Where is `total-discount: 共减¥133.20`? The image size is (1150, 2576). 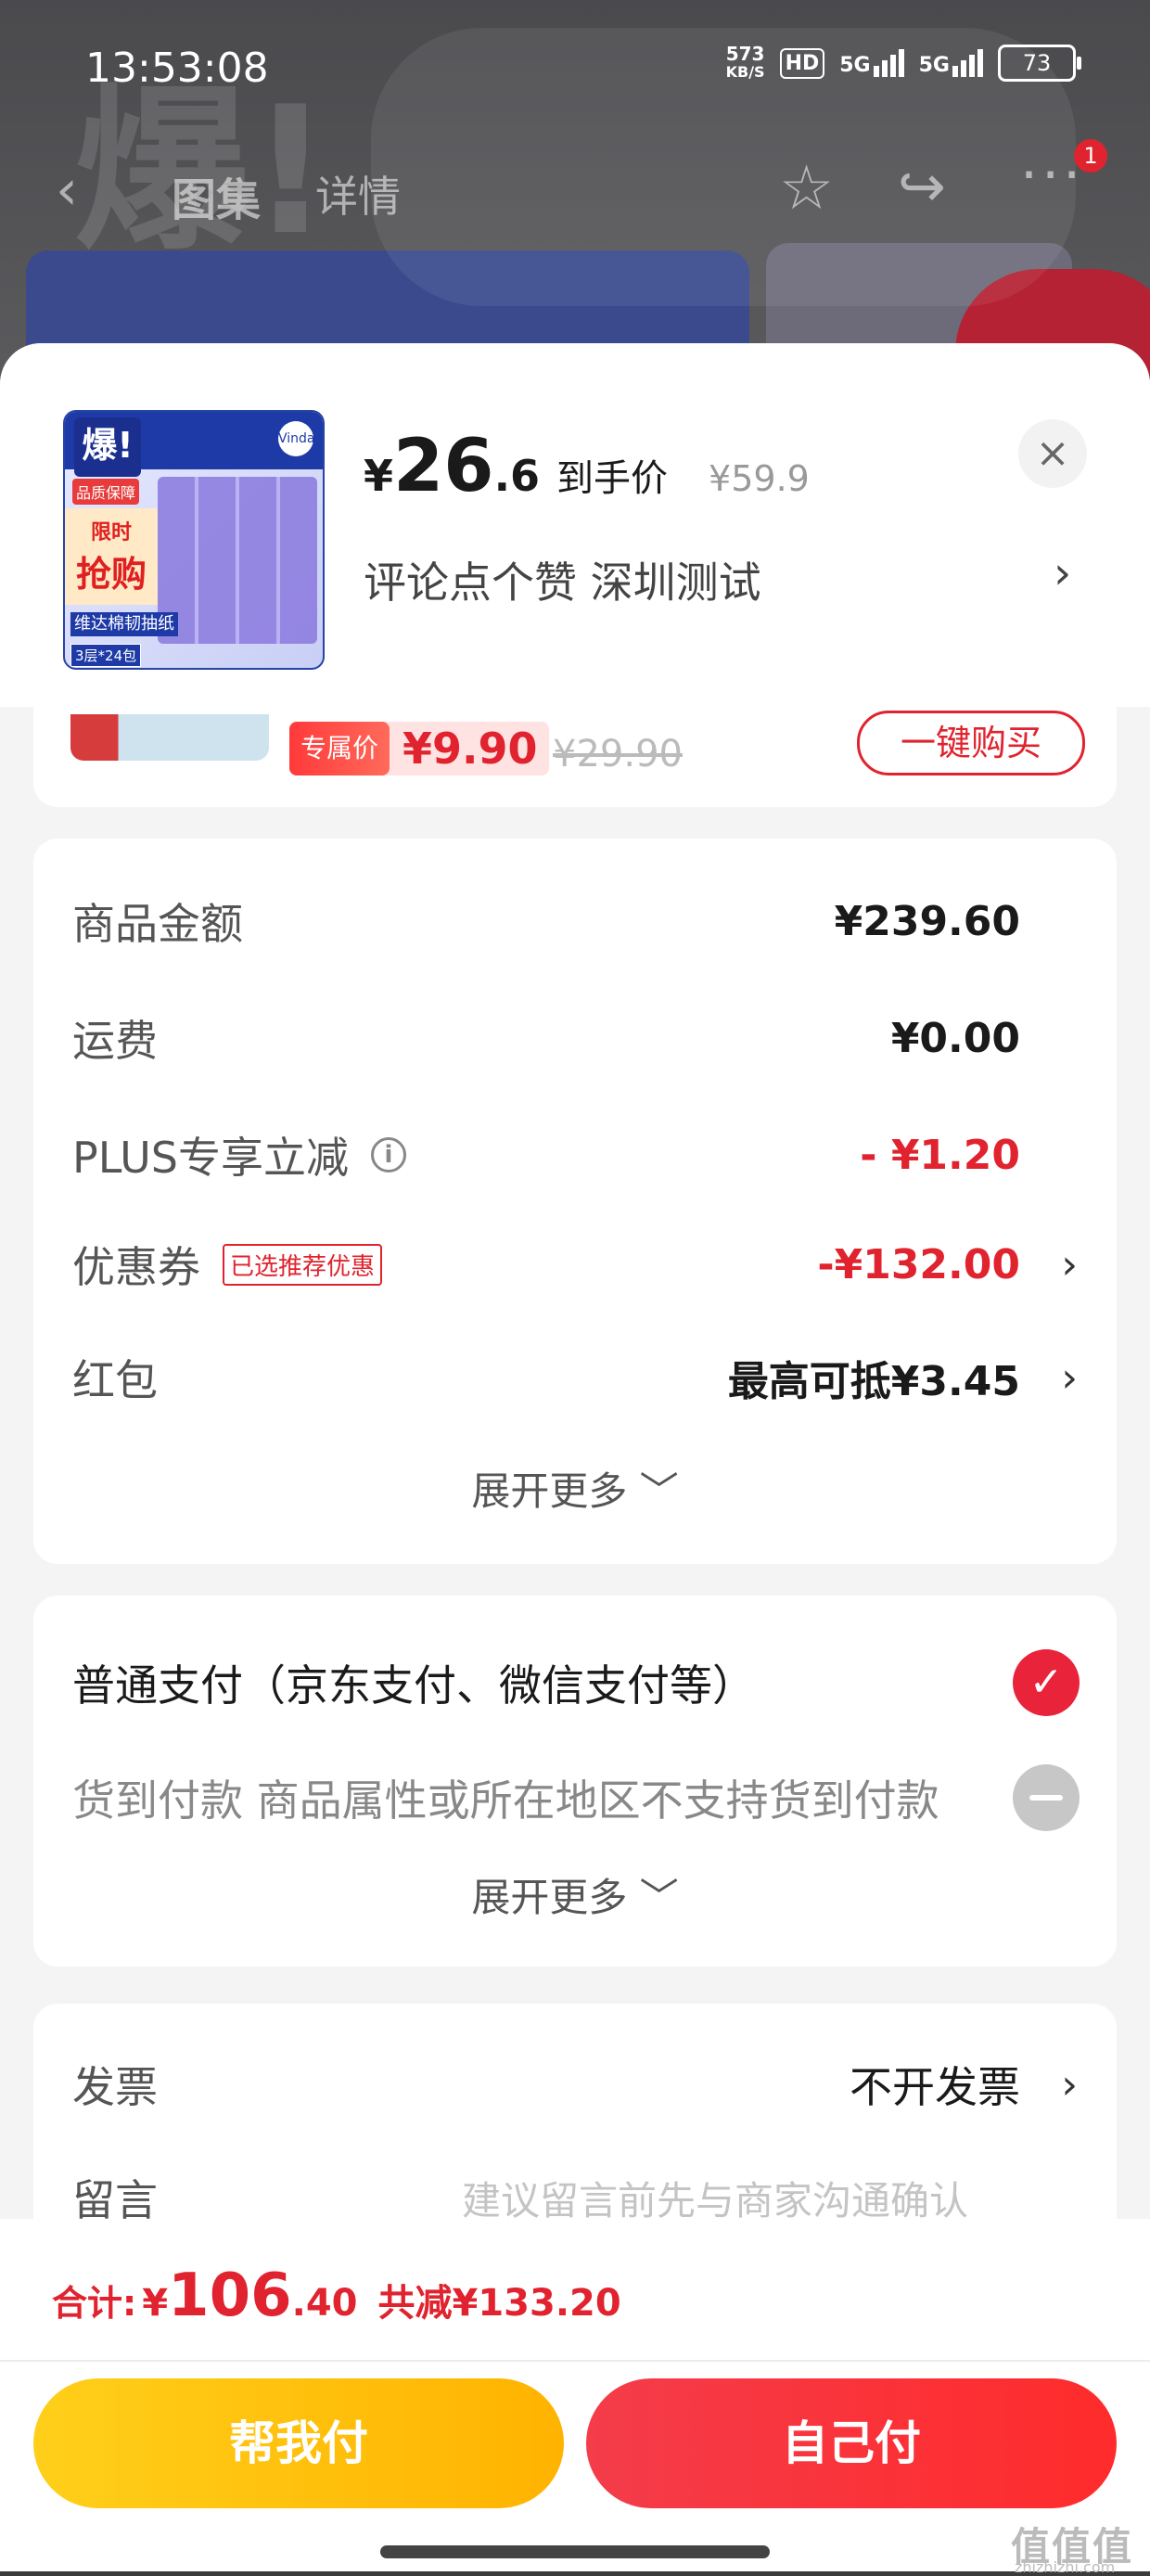
total-discount: 共减¥133.20 is located at coordinates (499, 2303).